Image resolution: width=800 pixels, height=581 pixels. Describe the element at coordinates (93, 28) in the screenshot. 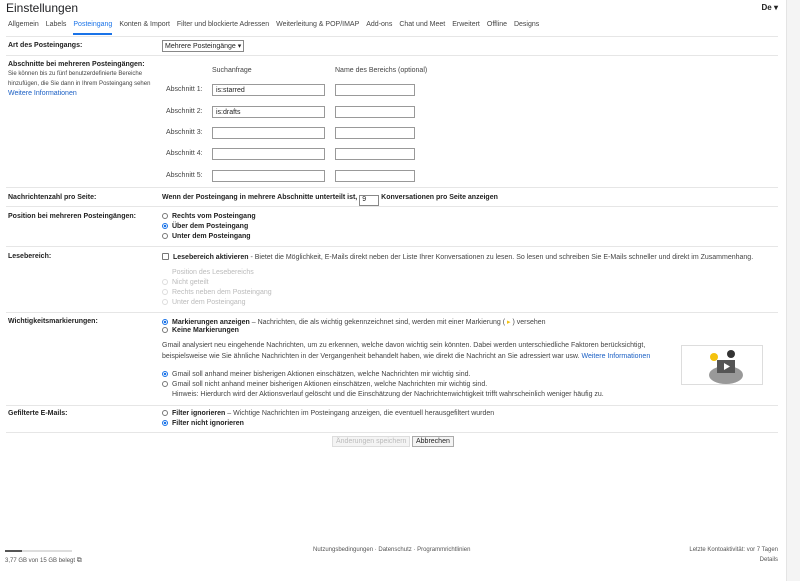

I see `tab-posteingang: Posteingang` at that location.